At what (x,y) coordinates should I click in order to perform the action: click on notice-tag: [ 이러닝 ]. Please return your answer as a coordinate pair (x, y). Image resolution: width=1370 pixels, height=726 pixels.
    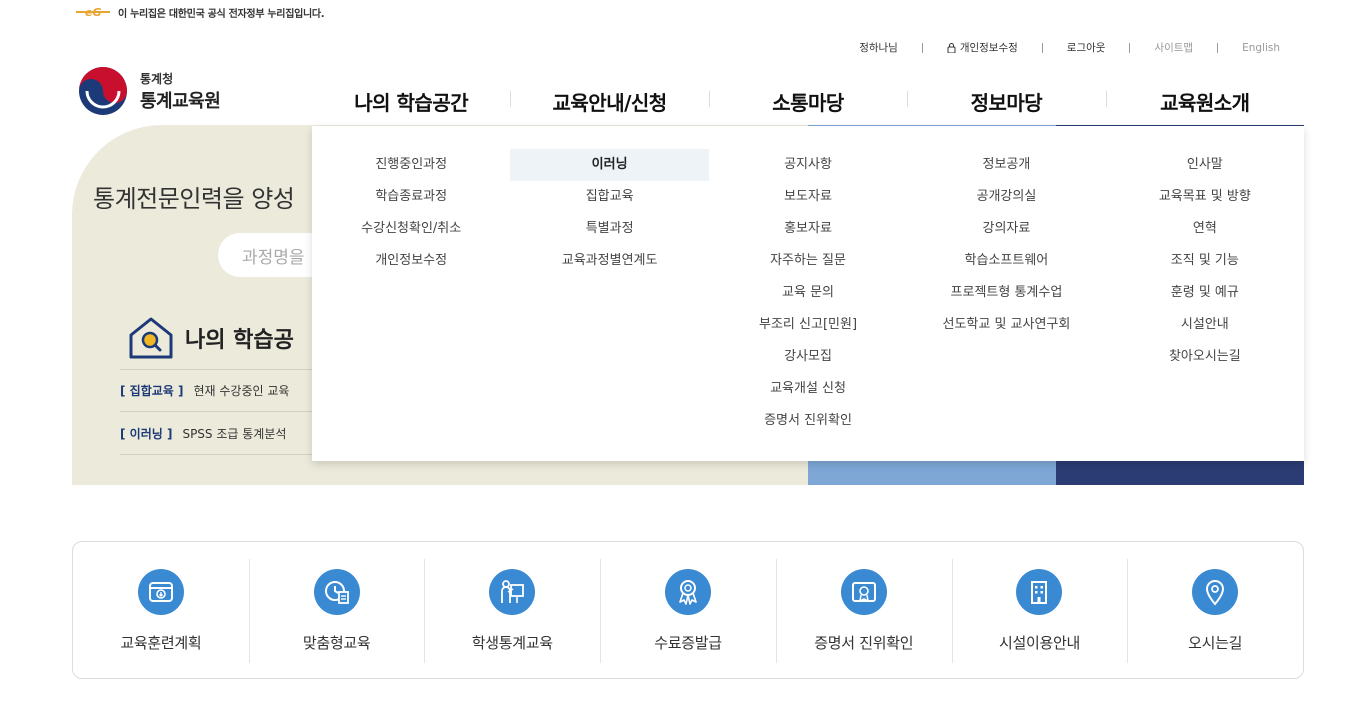
    Looking at the image, I should click on (146, 433).